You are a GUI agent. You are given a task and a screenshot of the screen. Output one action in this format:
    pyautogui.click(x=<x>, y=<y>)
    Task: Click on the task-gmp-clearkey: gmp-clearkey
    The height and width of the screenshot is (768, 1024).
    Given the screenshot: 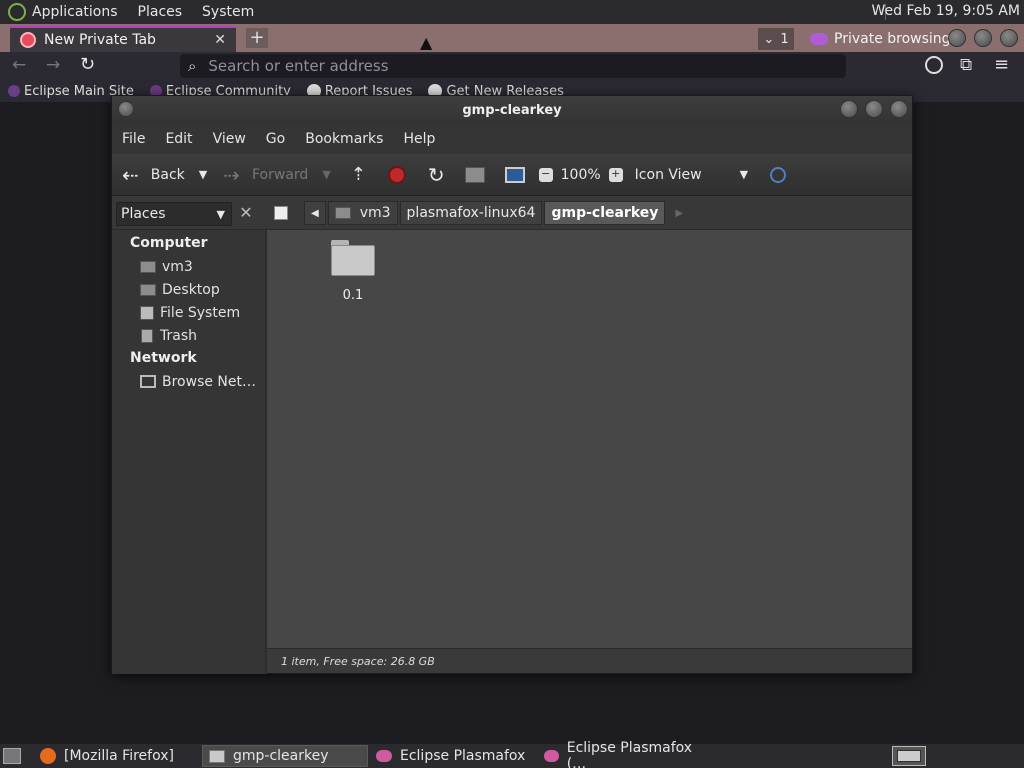 What is the action you would take?
    pyautogui.click(x=285, y=756)
    